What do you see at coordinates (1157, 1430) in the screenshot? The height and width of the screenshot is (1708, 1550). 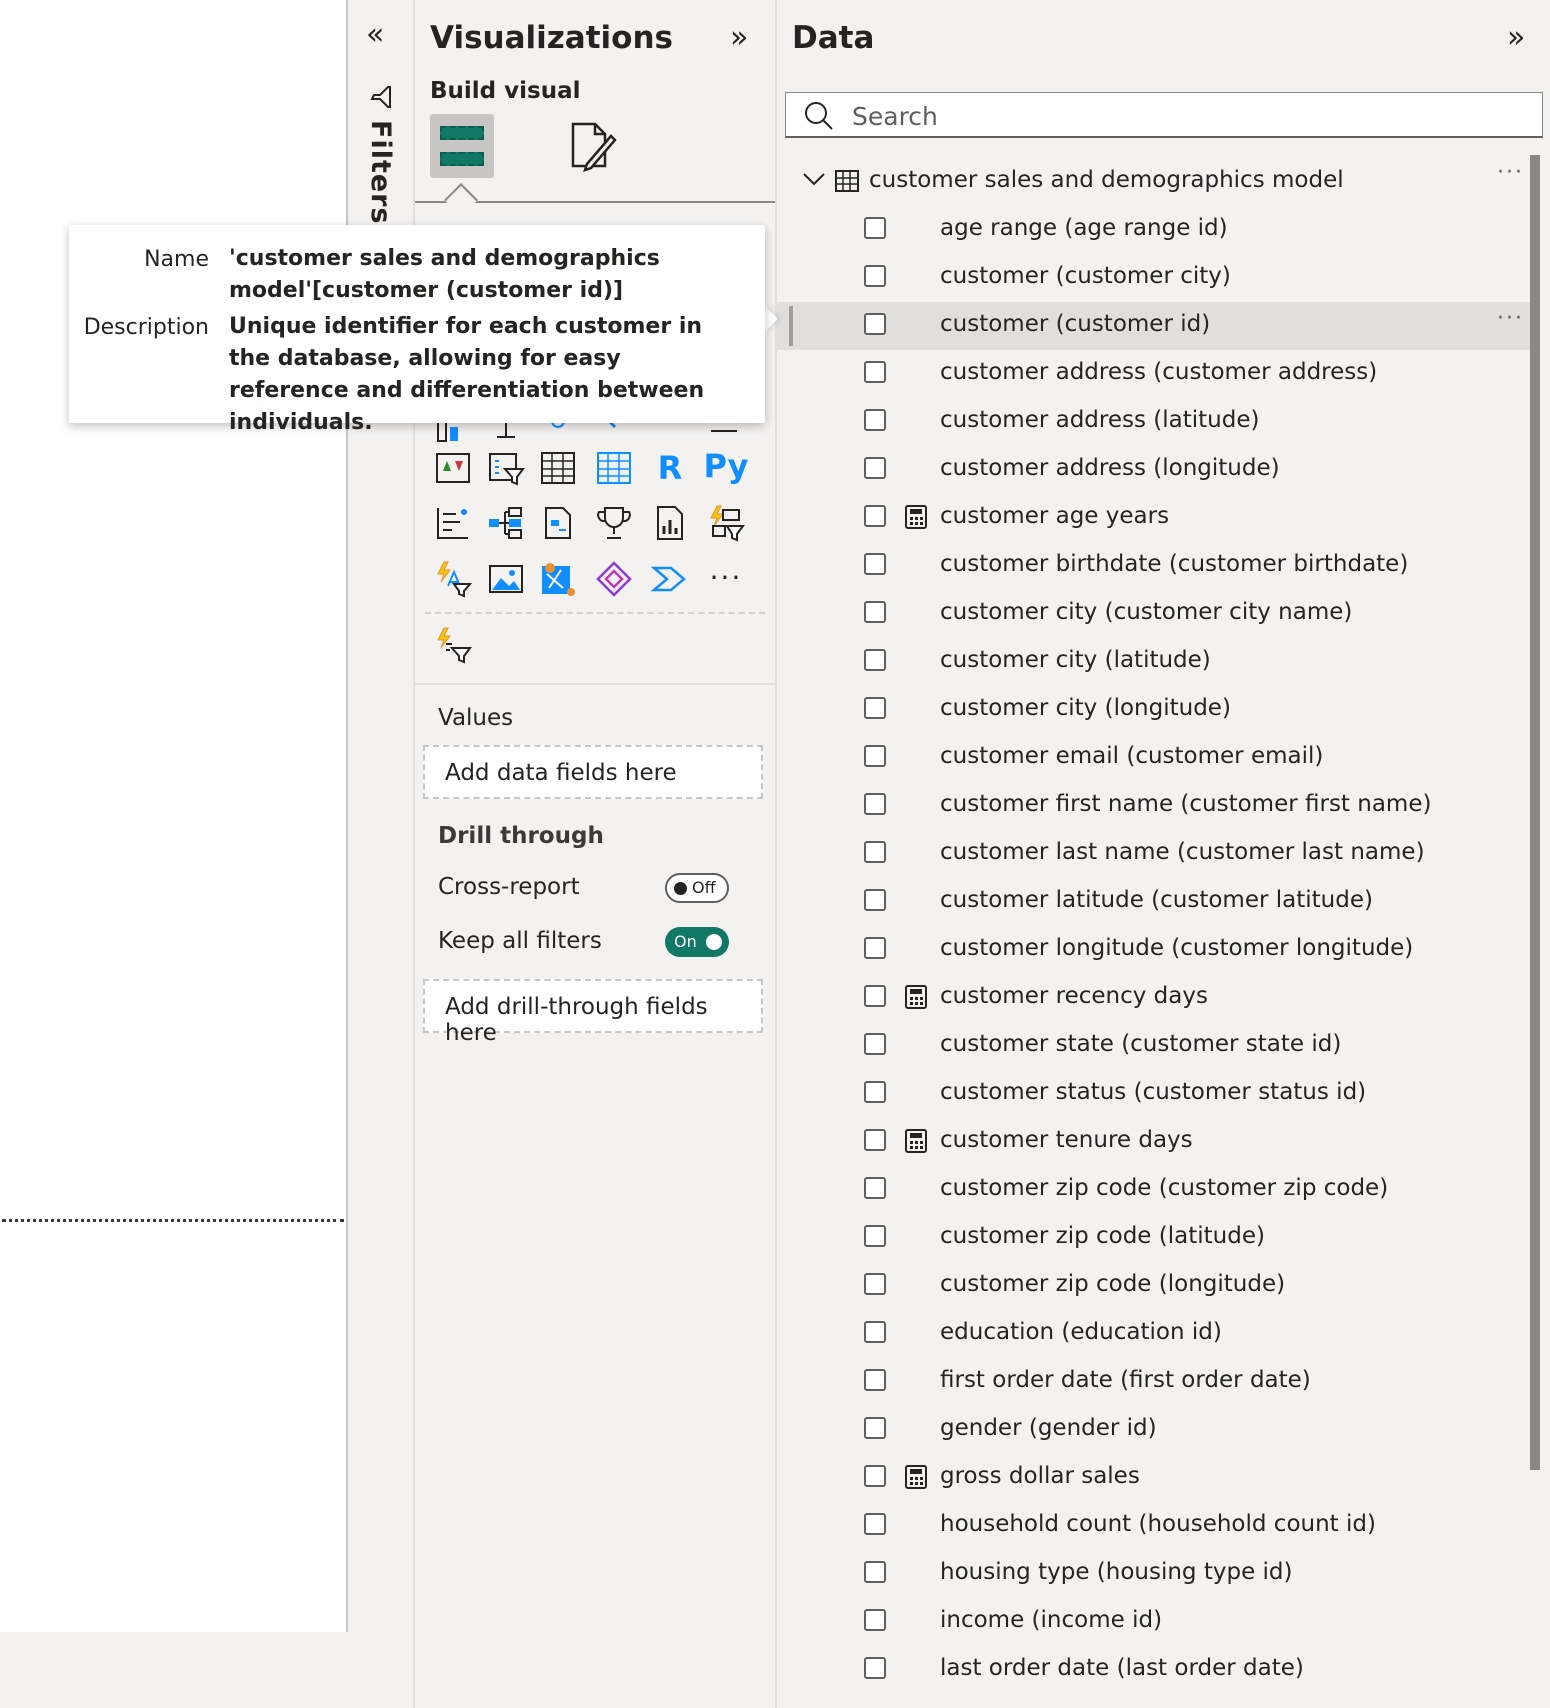 I see `field-row: gender (gender id)` at bounding box center [1157, 1430].